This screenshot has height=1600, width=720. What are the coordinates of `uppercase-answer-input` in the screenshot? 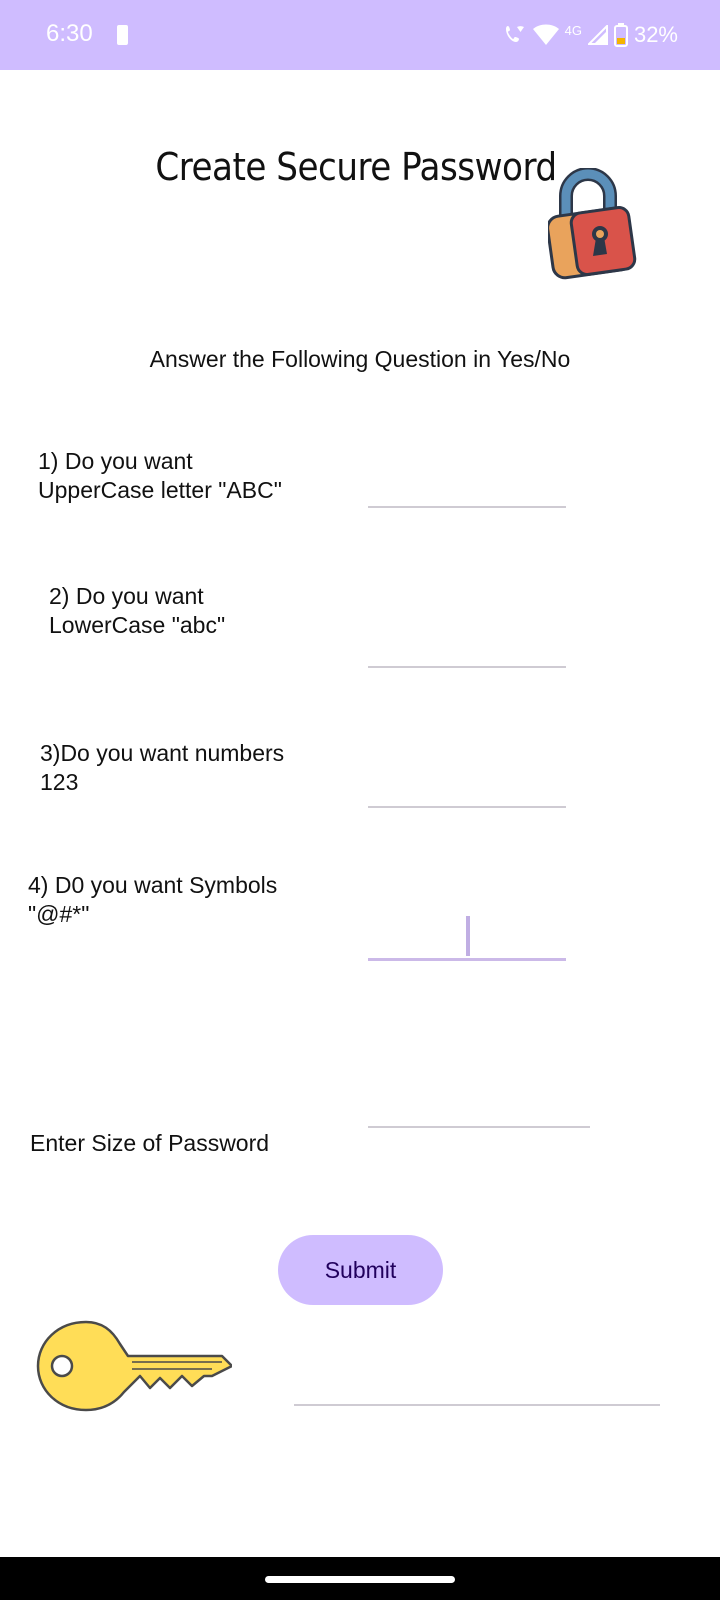 It's located at (467, 487).